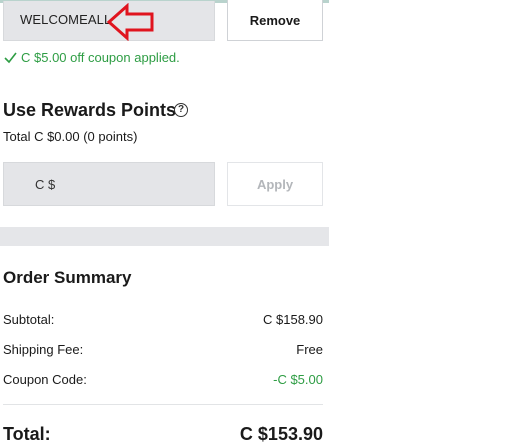 The image size is (520, 447). What do you see at coordinates (275, 184) in the screenshot?
I see `apply-points-button: Apply` at bounding box center [275, 184].